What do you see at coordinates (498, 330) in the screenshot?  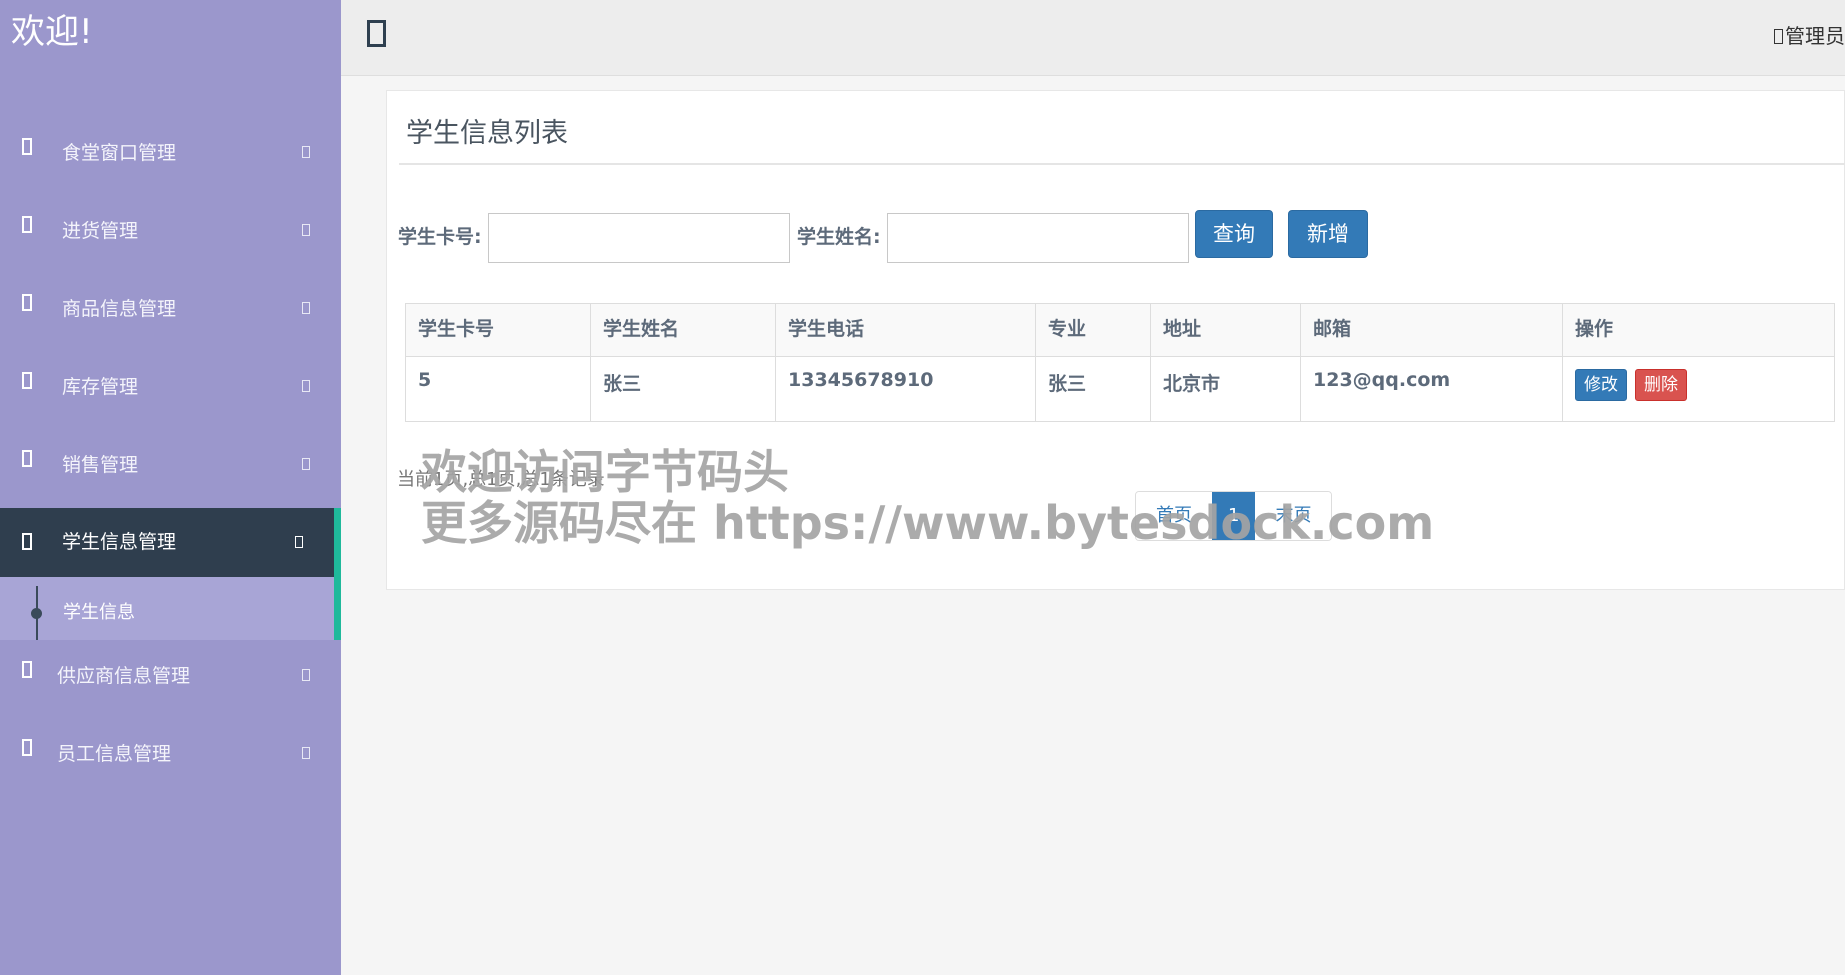 I see `column-header: 学生卡号` at bounding box center [498, 330].